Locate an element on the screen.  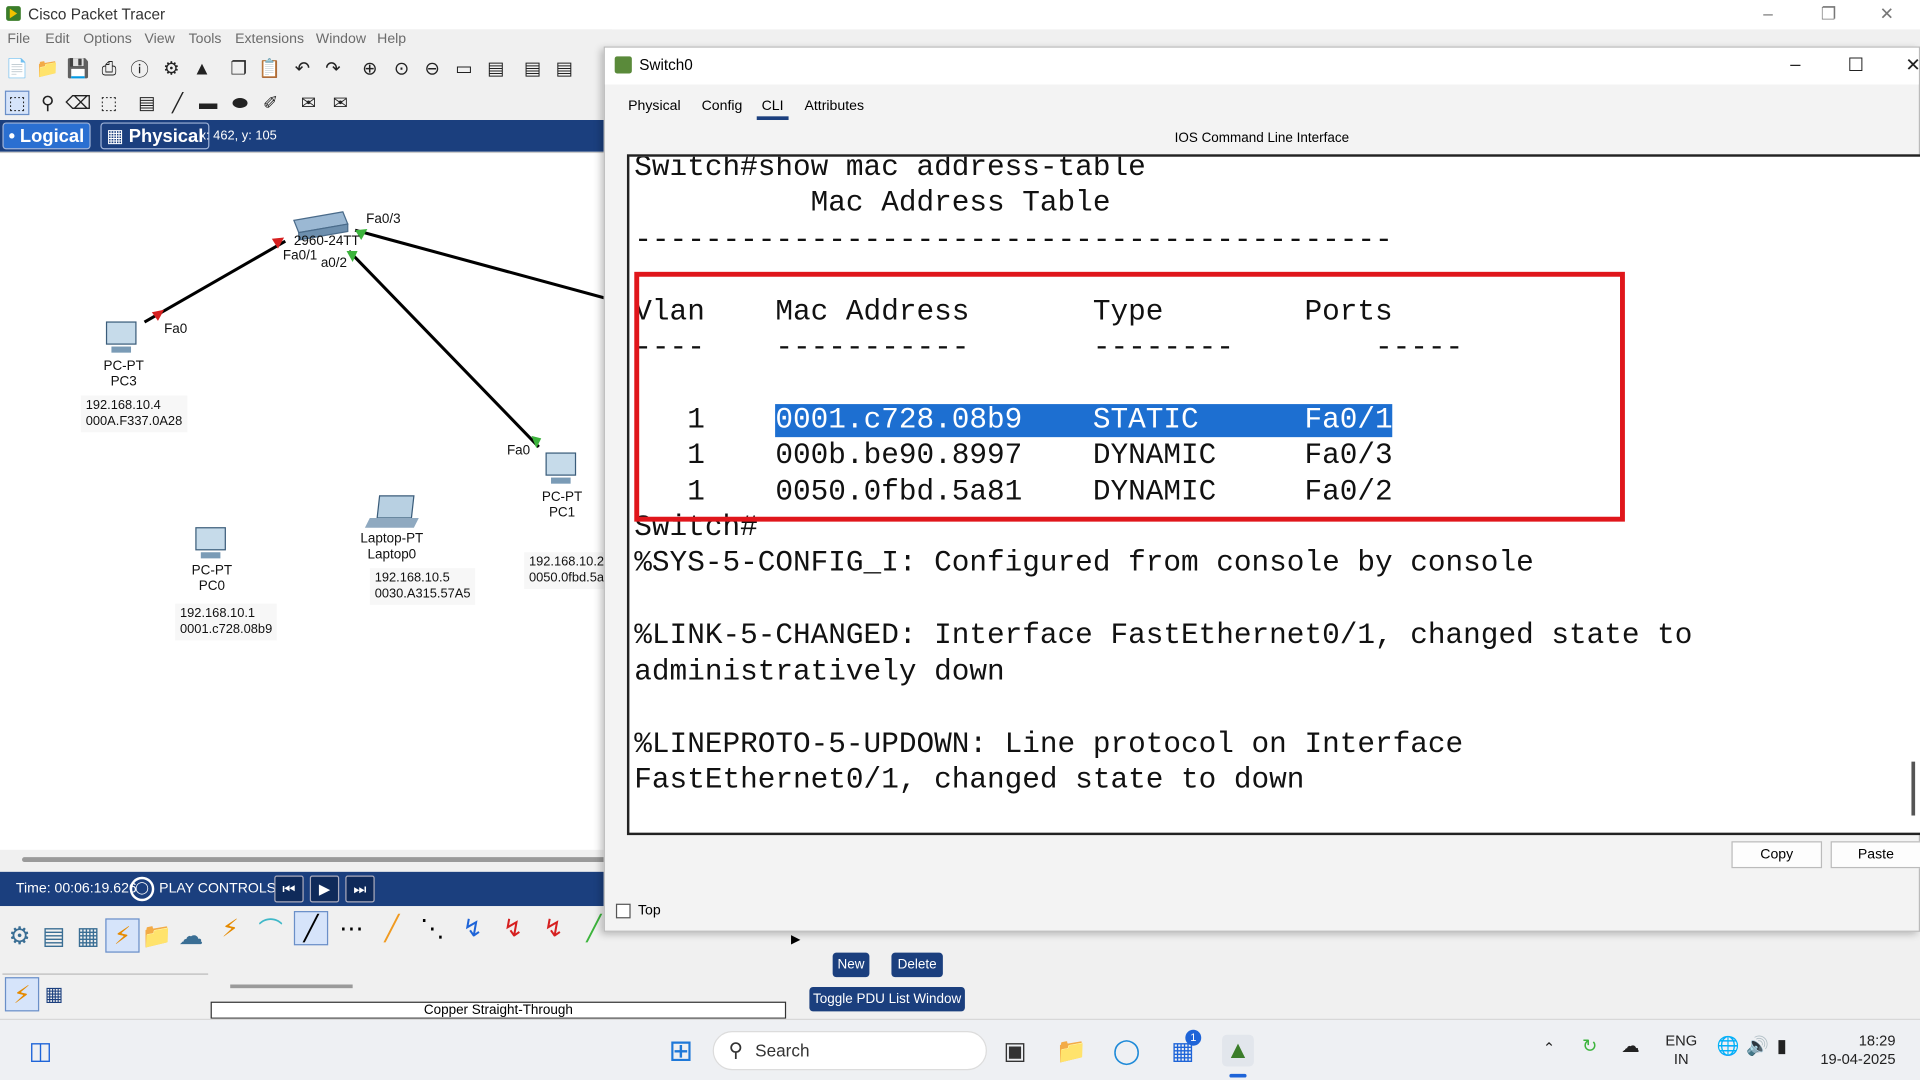
paste-button: Paste is located at coordinates (1875, 855).